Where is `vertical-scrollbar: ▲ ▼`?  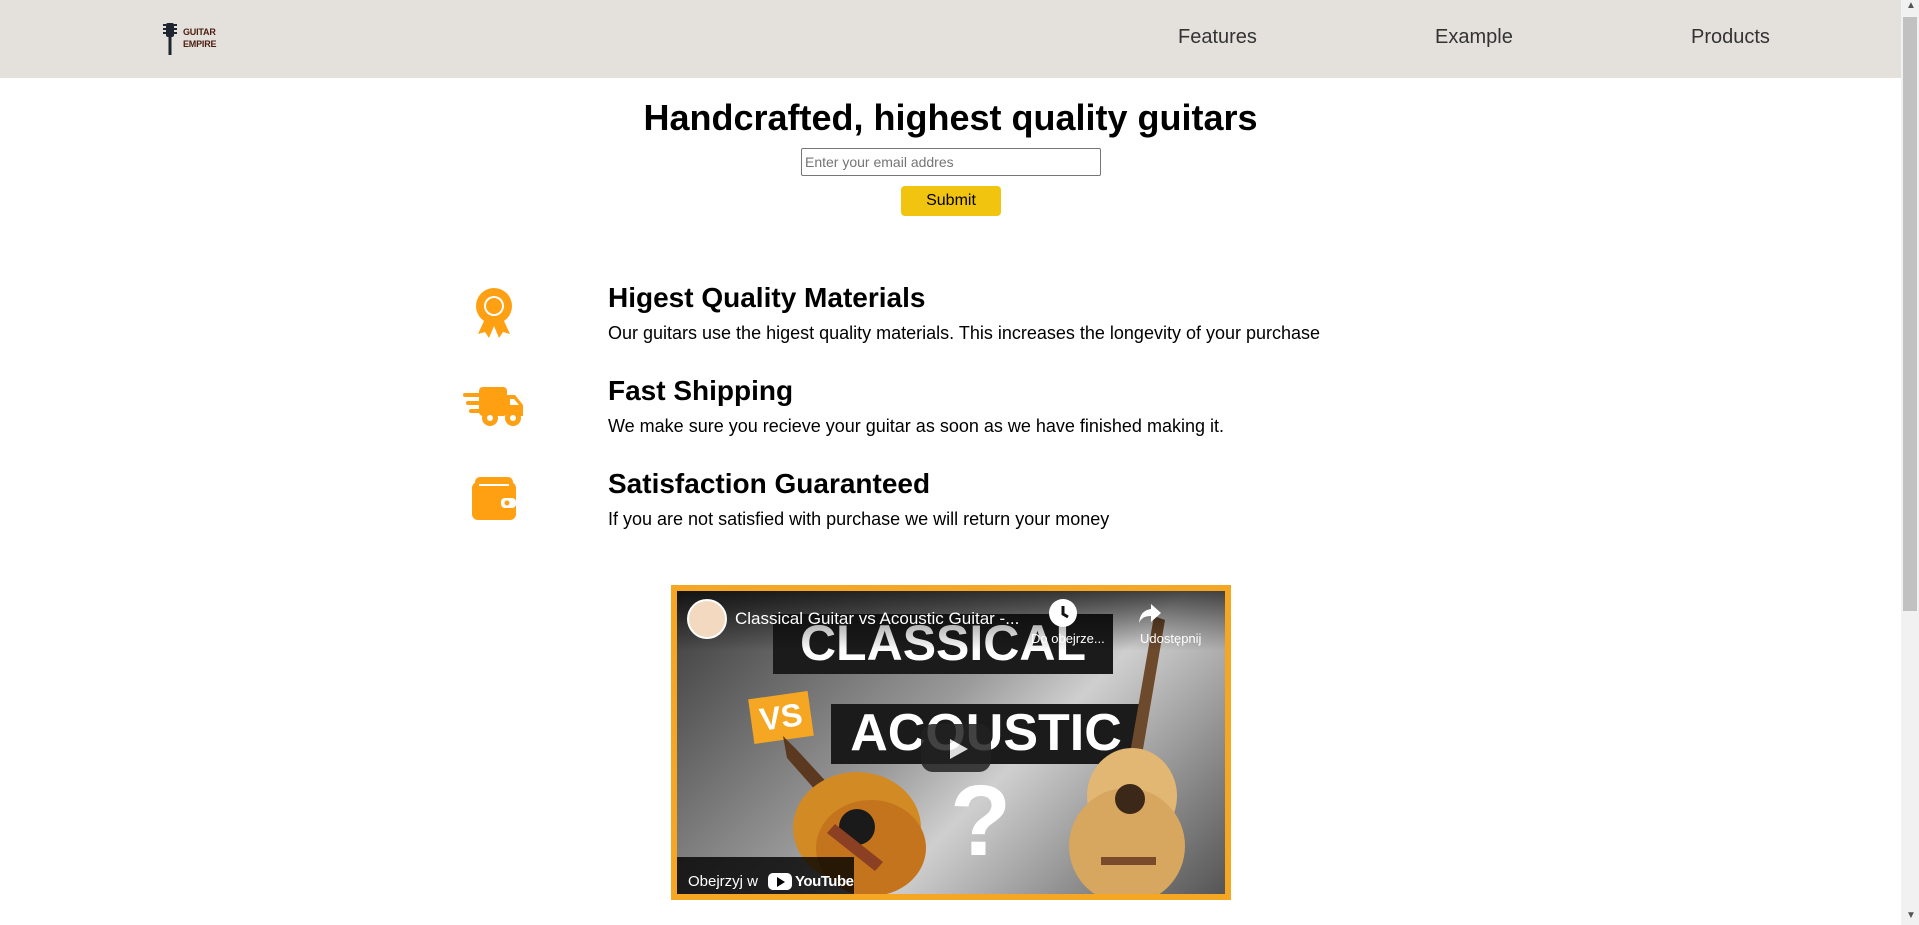
vertical-scrollbar: ▲ ▼ is located at coordinates (1910, 462).